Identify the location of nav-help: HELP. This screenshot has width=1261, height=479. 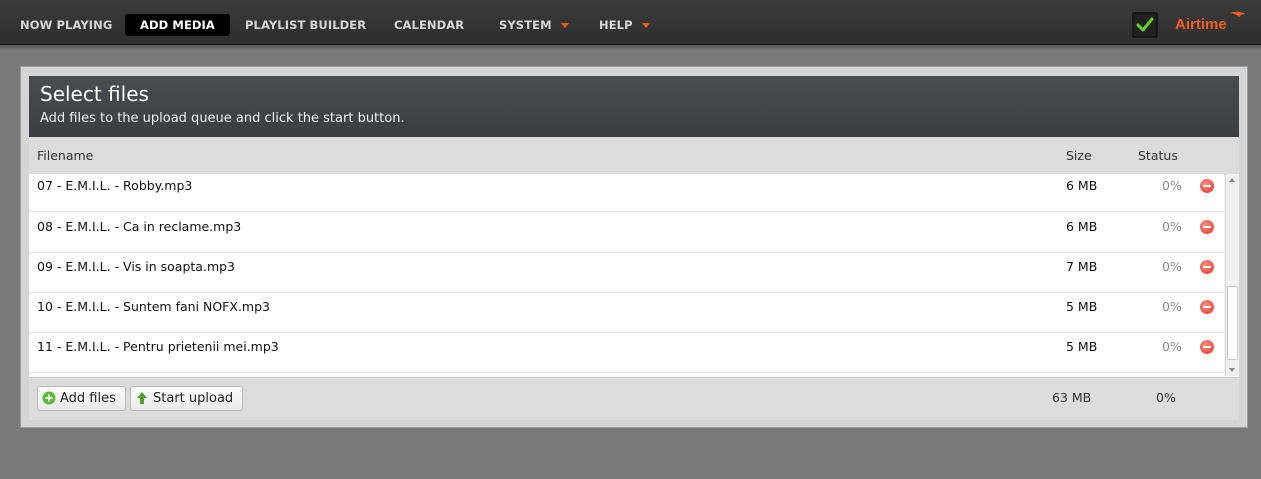
(624, 25).